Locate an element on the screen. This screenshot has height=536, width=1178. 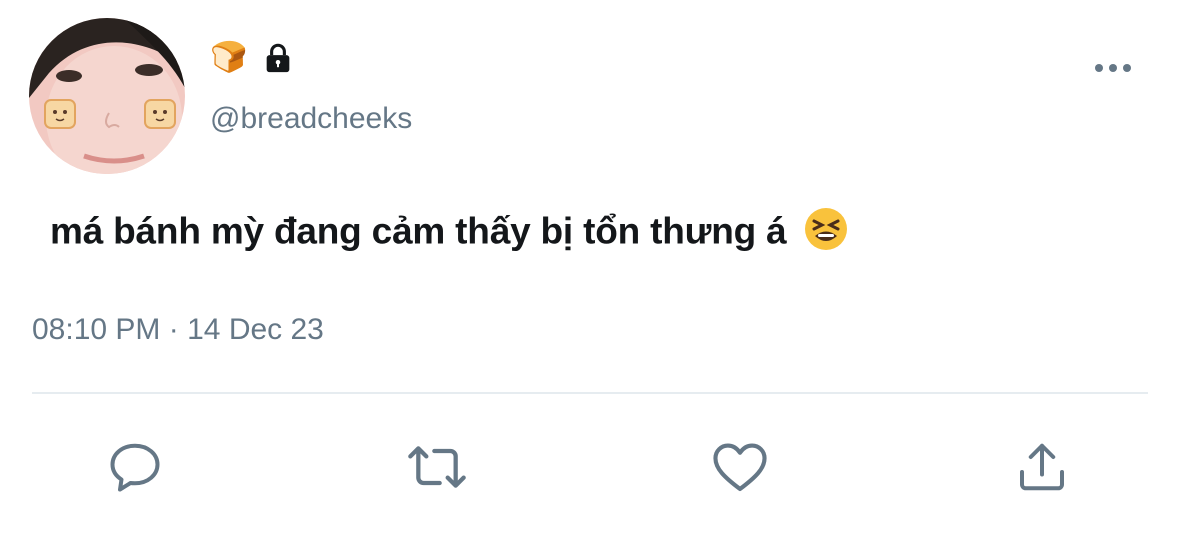
retweet-button is located at coordinates (437, 467).